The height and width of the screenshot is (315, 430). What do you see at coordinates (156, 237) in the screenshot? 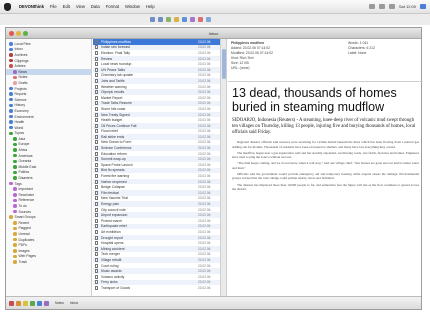
I see `list-row: Drought report 23.02.06` at bounding box center [156, 237].